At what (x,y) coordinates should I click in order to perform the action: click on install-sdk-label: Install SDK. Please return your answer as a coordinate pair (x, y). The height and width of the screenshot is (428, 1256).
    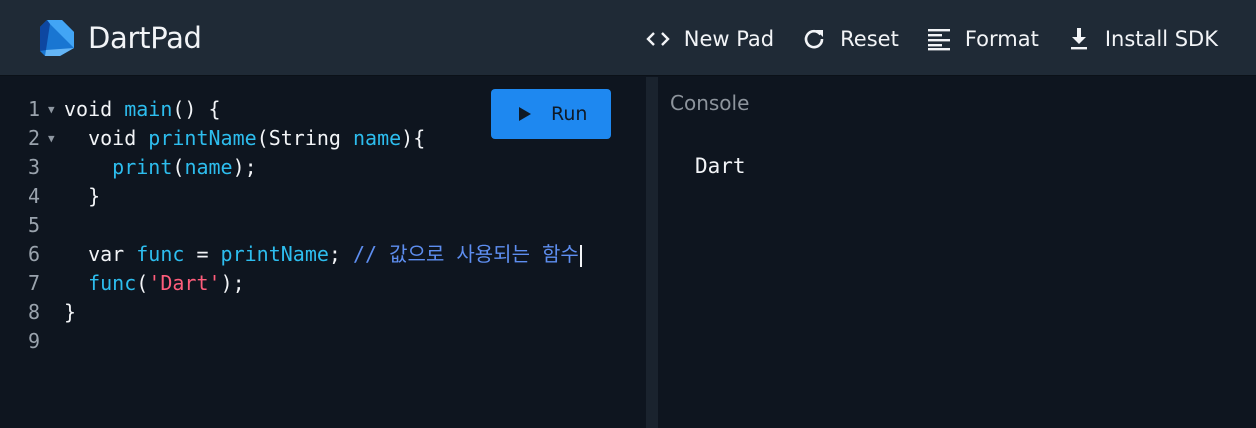
    Looking at the image, I should click on (1161, 39).